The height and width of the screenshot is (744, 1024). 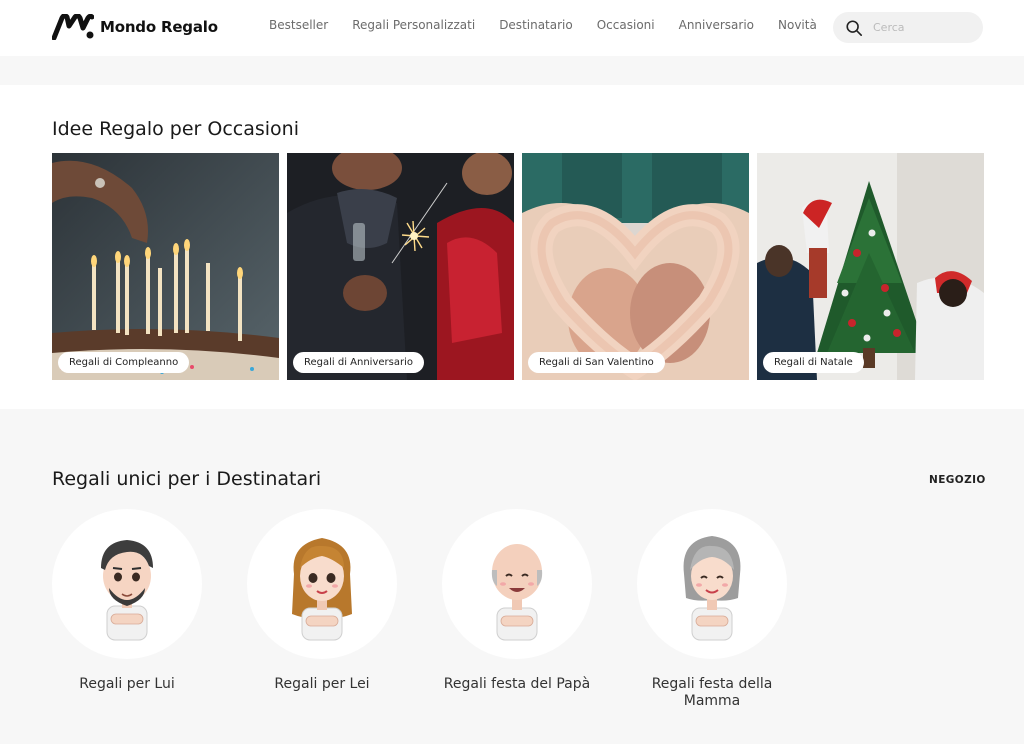 What do you see at coordinates (322, 589) in the screenshot?
I see `woman-avatar-icon` at bounding box center [322, 589].